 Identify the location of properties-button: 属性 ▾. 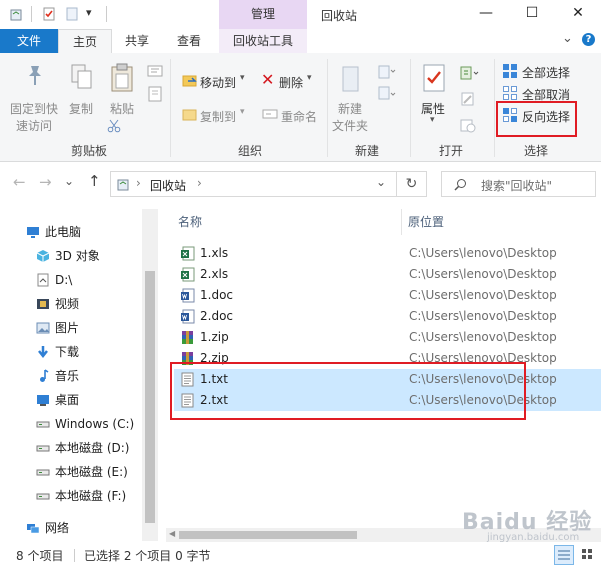
(435, 97).